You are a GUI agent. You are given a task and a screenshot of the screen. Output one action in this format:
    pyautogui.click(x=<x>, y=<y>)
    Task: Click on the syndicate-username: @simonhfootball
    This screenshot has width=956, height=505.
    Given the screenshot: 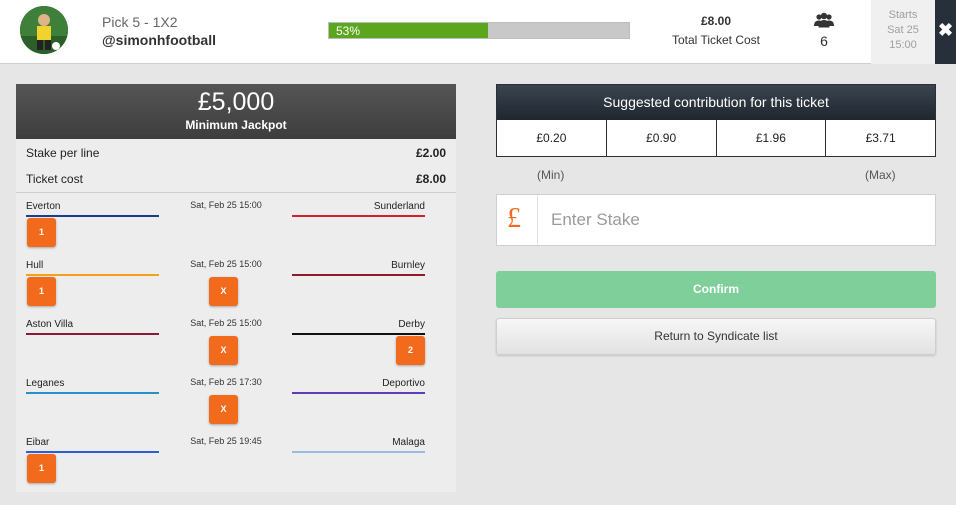 What is the action you would take?
    pyautogui.click(x=159, y=40)
    